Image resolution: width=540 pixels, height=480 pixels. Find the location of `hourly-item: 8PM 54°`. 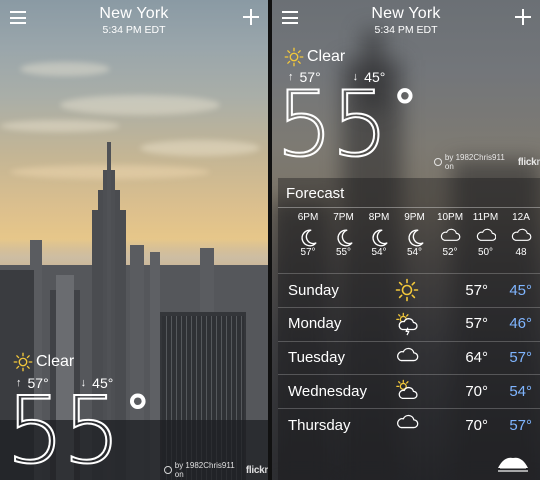

hourly-item: 8PM 54° is located at coordinates (379, 235).